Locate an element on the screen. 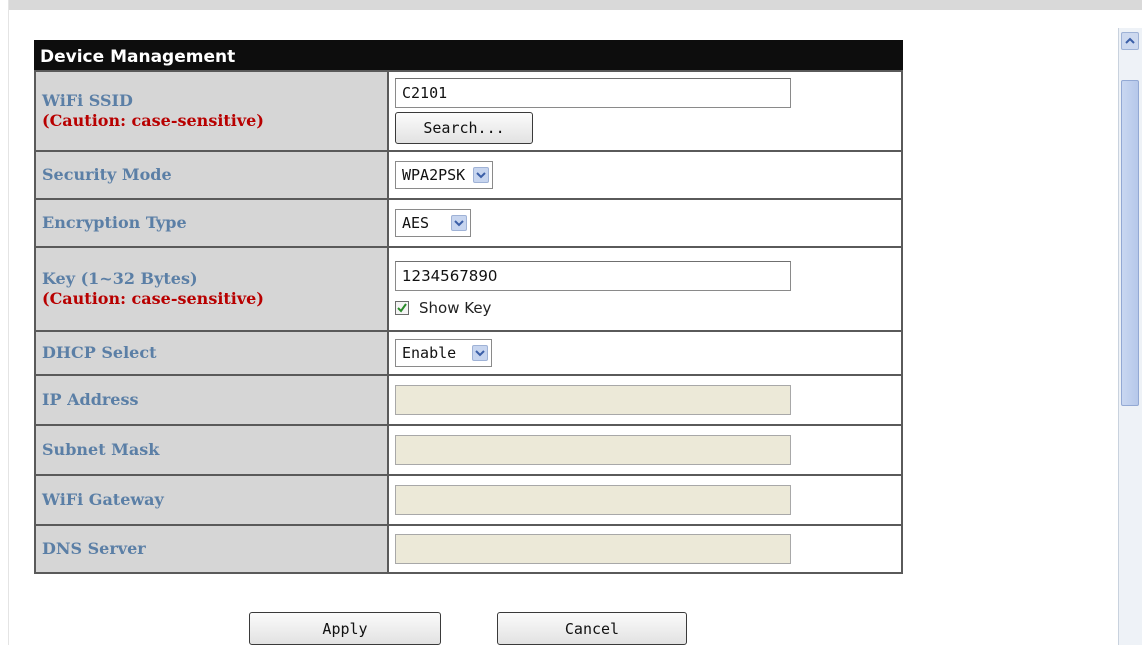 The height and width of the screenshot is (646, 1142). dhcp-select: Enable is located at coordinates (444, 353).